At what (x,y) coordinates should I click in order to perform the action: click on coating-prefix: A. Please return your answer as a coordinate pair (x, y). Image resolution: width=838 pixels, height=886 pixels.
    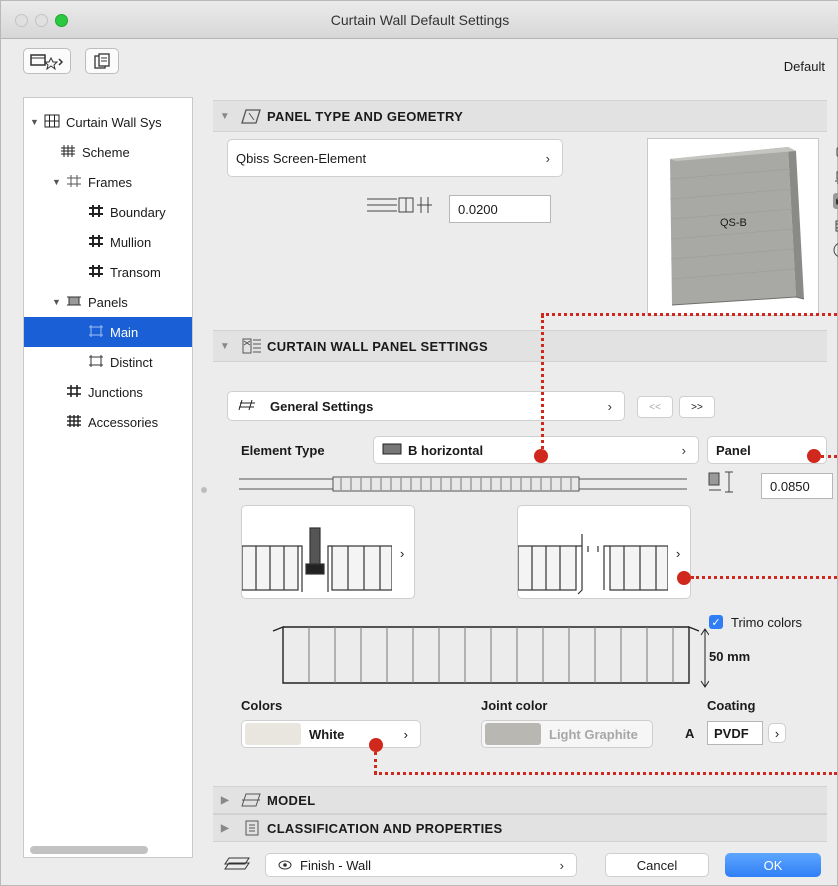
    Looking at the image, I should click on (690, 733).